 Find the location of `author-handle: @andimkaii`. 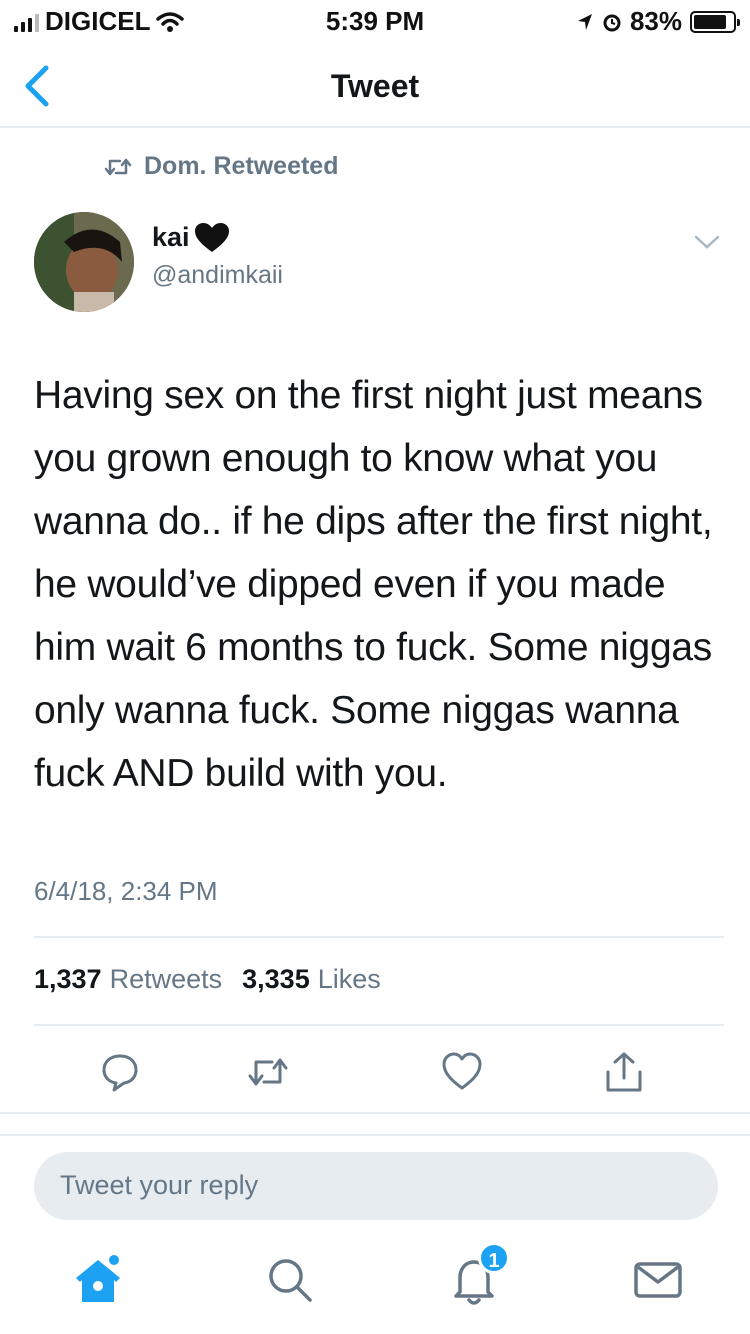

author-handle: @andimkaii is located at coordinates (217, 275).